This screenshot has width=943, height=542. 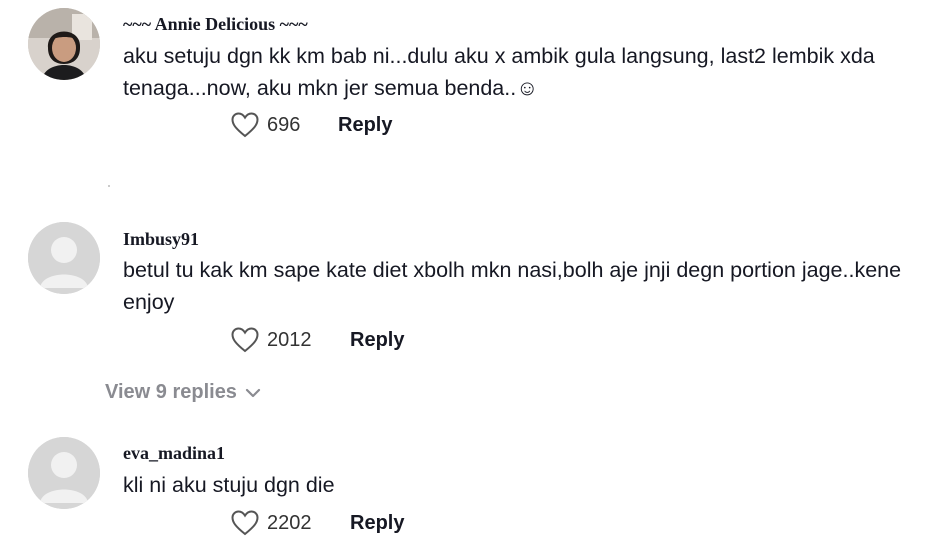 What do you see at coordinates (431, 342) in the screenshot?
I see `comment-actions: 2012 Reply` at bounding box center [431, 342].